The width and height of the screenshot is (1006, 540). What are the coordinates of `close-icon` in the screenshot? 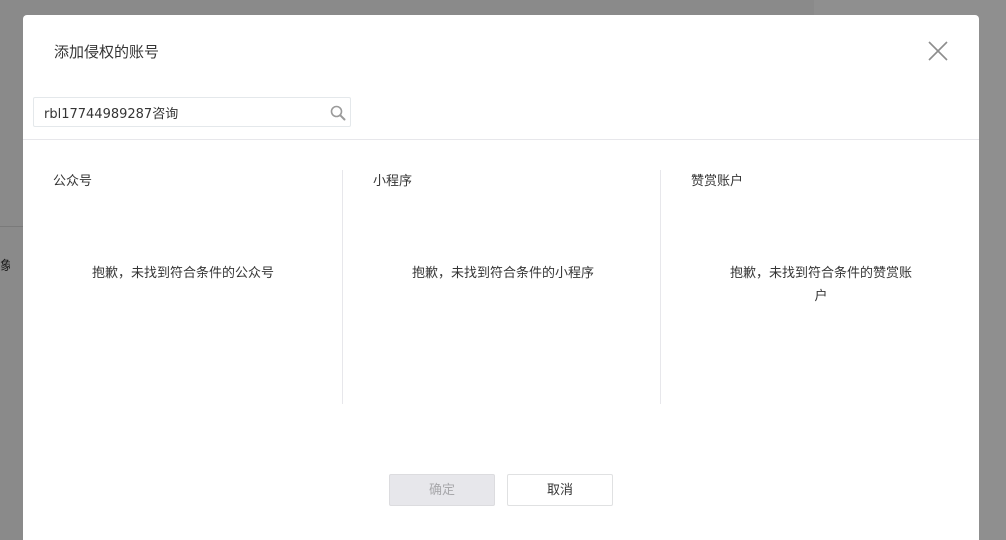 It's located at (938, 51).